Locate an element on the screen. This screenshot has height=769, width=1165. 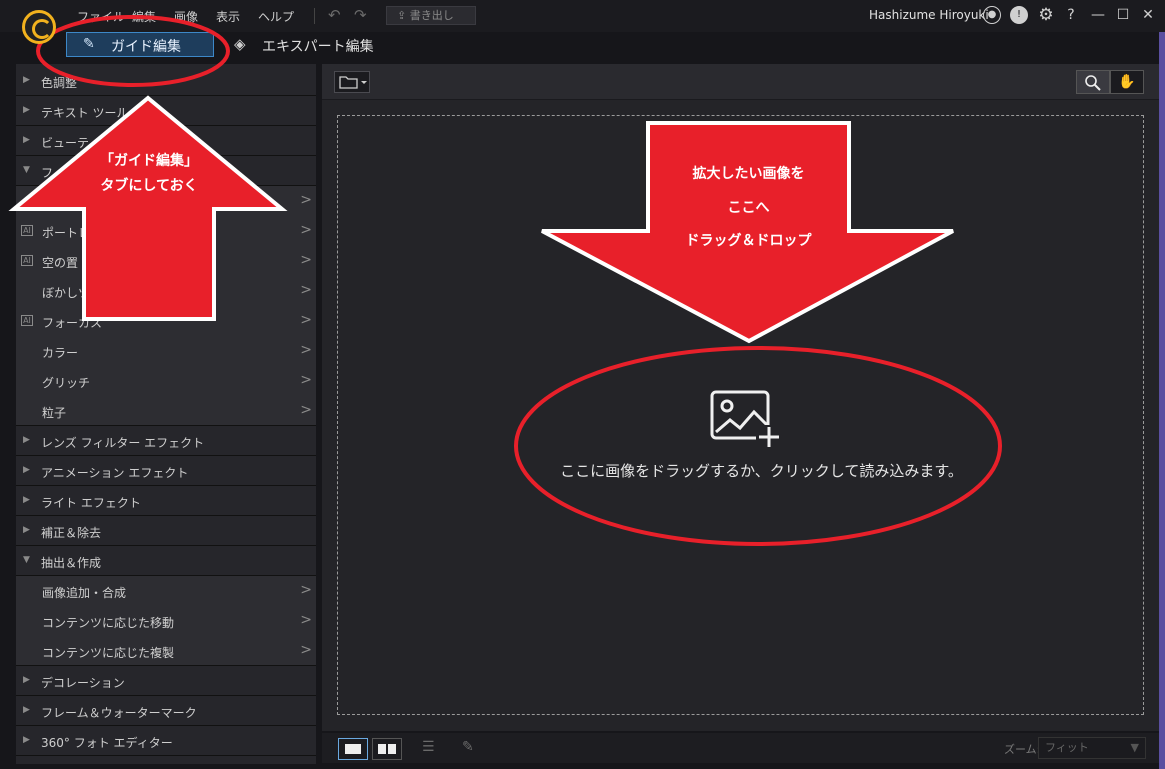
window-frame-left is located at coordinates (8, 400).